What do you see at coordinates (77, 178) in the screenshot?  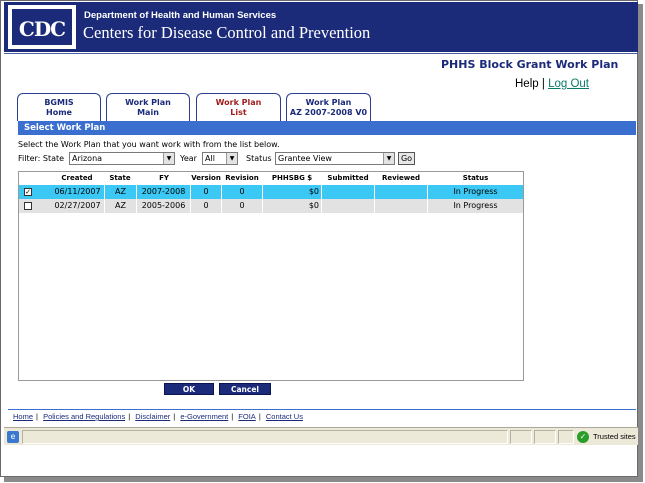 I see `column-header-created: Created` at bounding box center [77, 178].